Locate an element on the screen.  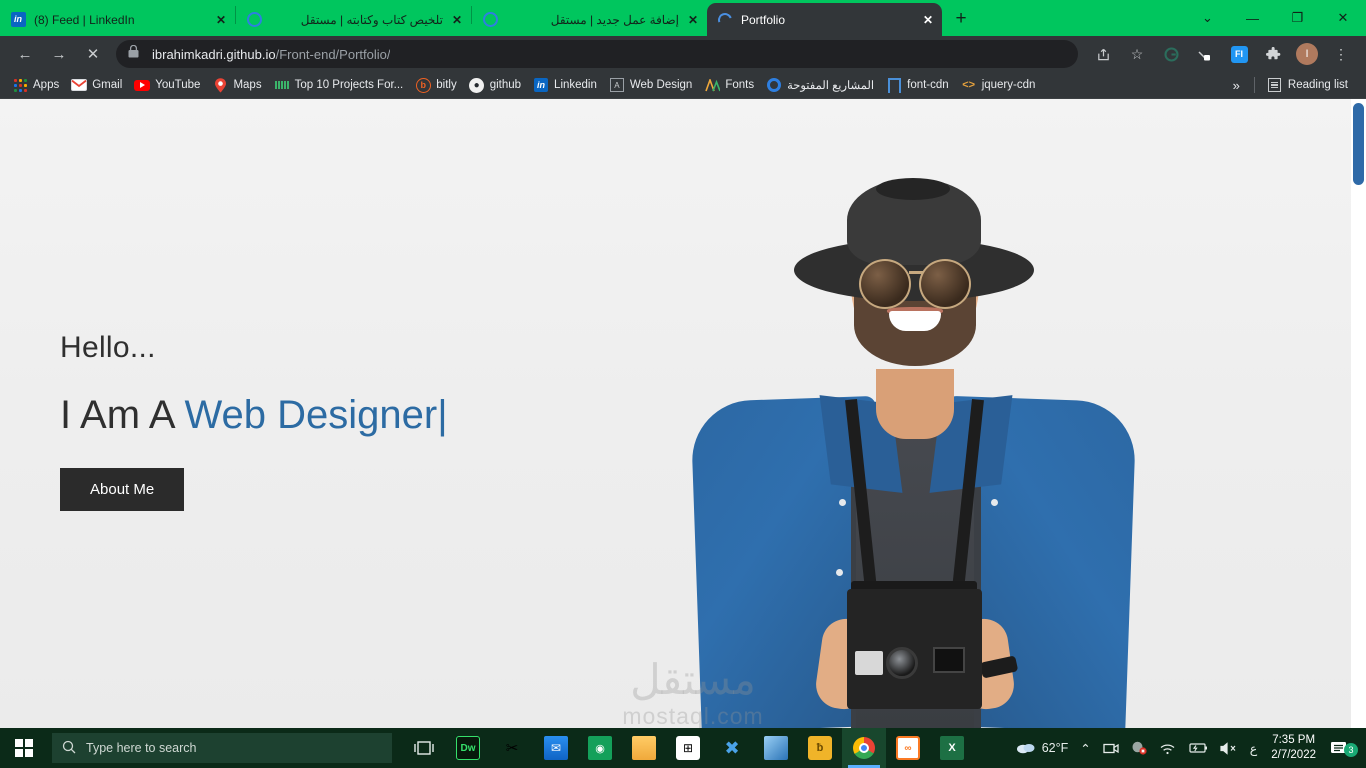
maximize-button: ❐ is located at coordinates (1297, 18).